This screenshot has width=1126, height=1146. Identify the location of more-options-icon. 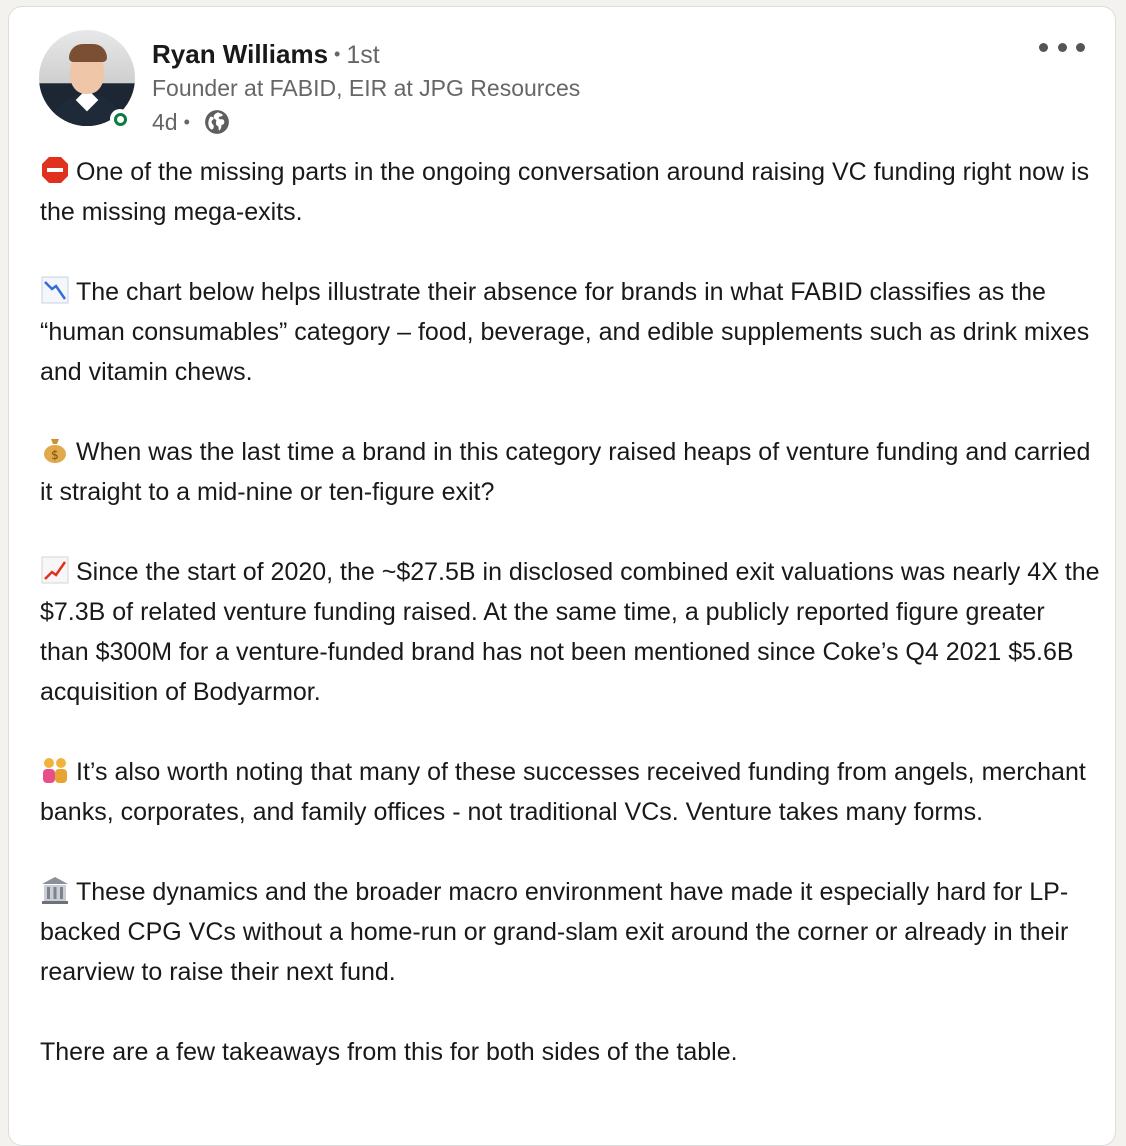
(1062, 47).